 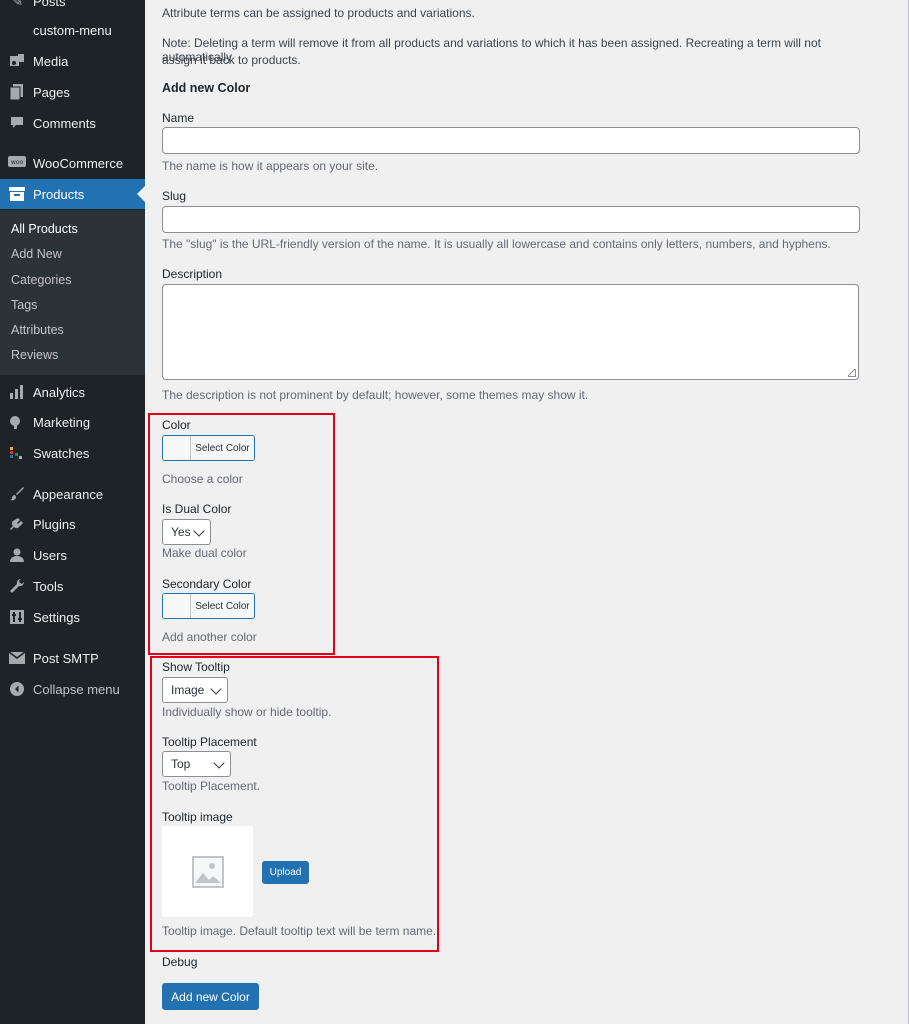 What do you see at coordinates (72, 617) in the screenshot?
I see `menu-settings: Settings` at bounding box center [72, 617].